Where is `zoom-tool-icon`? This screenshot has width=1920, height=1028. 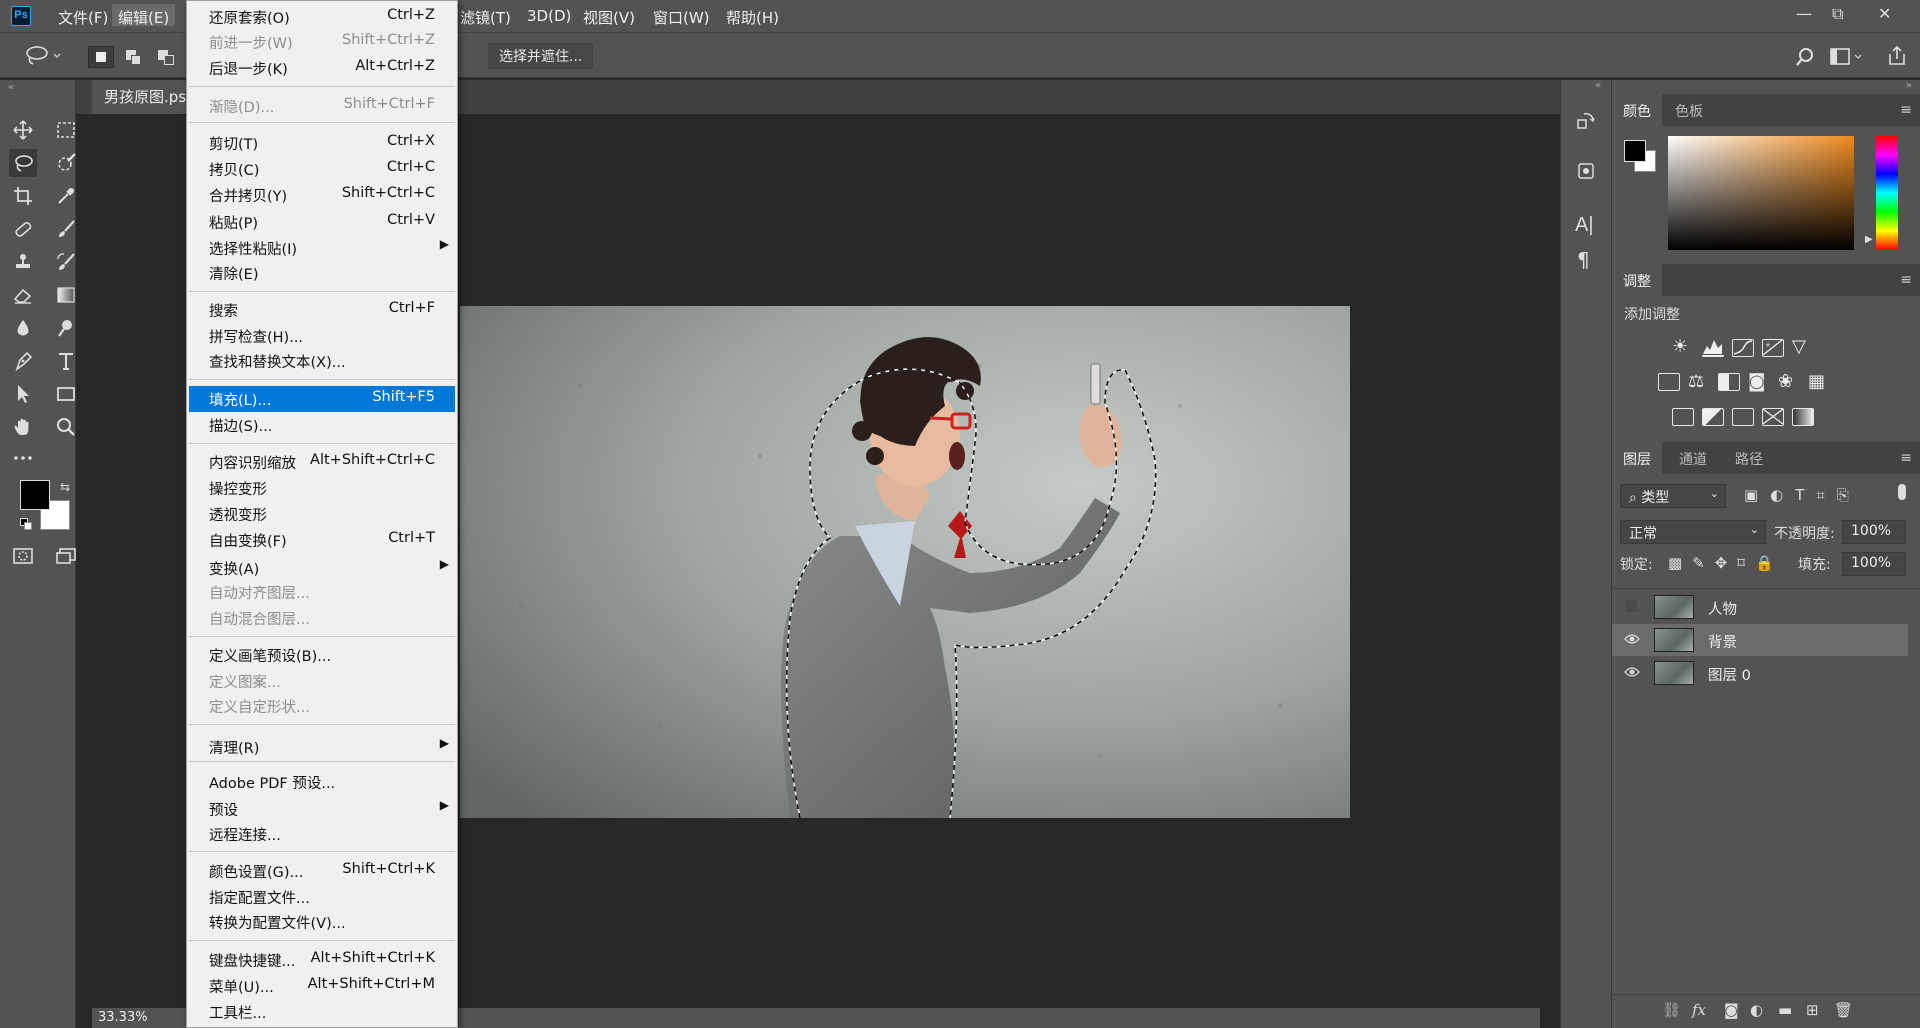 zoom-tool-icon is located at coordinates (66, 427).